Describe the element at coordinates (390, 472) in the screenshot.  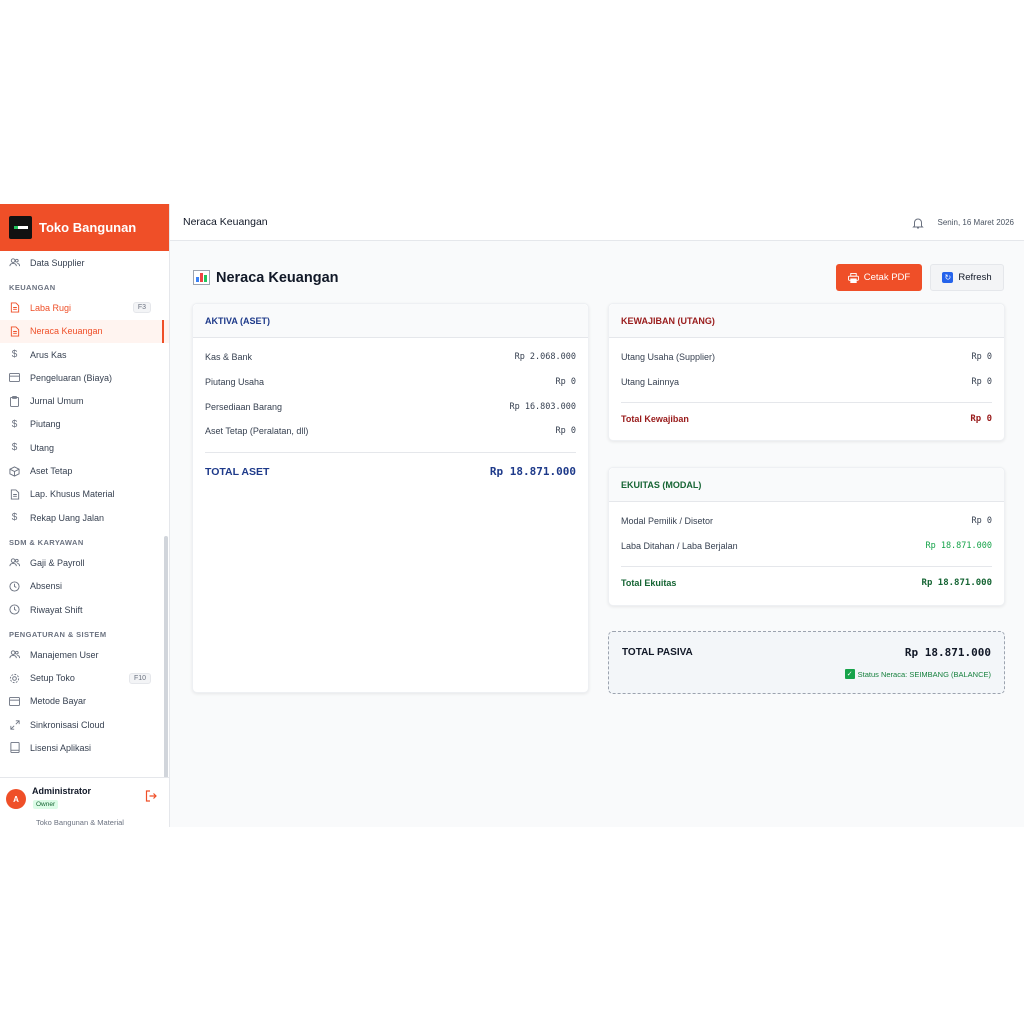
I see `total-row: TOTAL ASET Rp 18.871.000` at that location.